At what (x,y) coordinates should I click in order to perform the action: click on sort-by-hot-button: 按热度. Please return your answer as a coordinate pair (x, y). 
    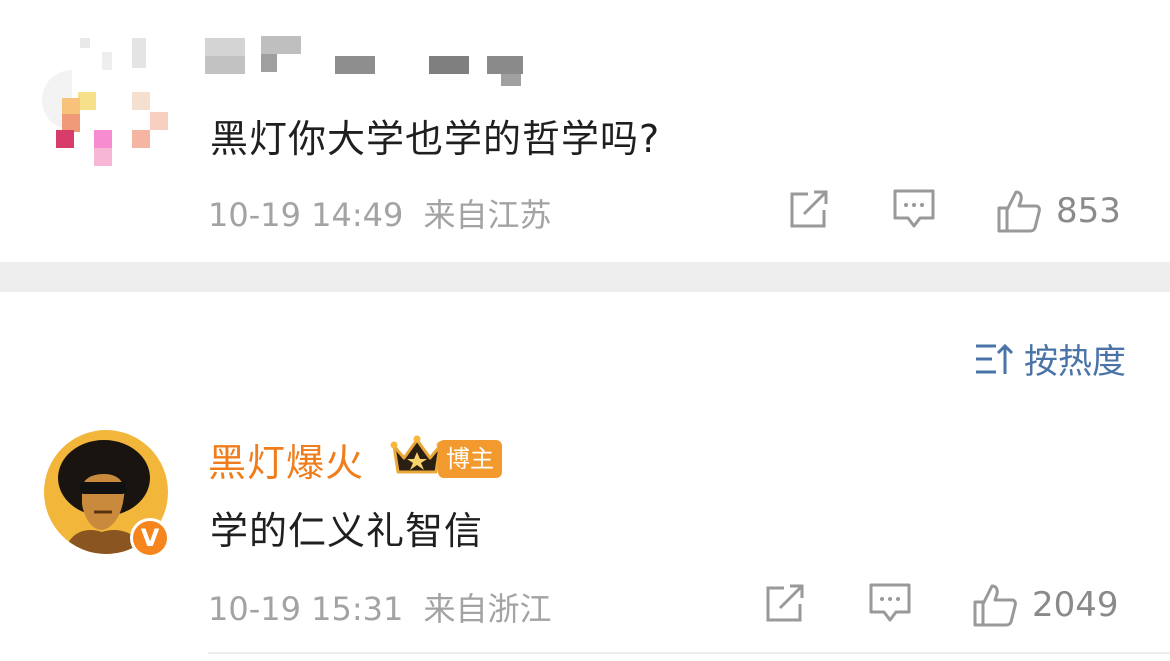
    Looking at the image, I should click on (1050, 358).